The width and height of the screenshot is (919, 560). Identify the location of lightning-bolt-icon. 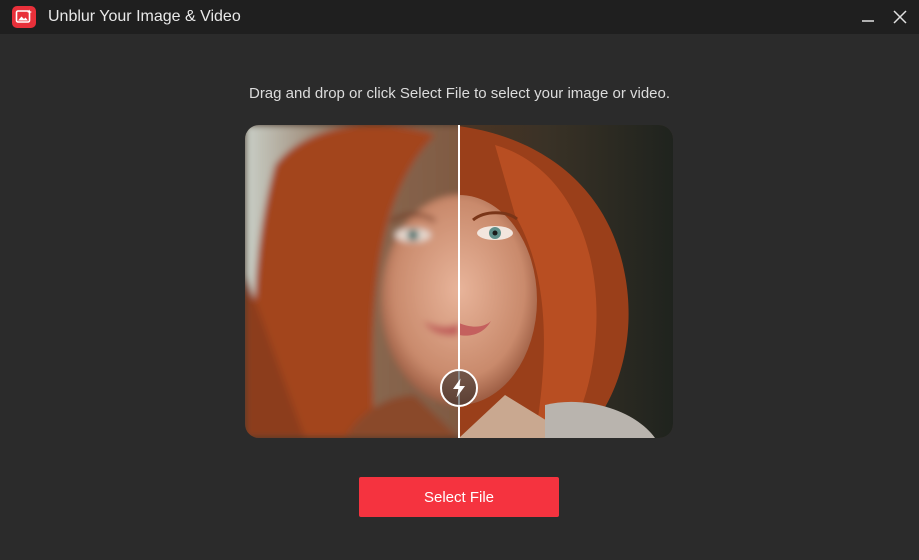
(459, 388).